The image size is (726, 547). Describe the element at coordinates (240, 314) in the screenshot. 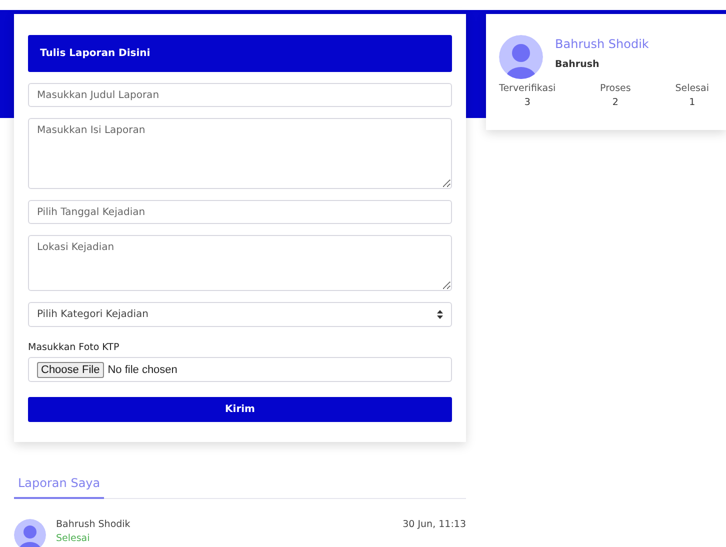

I see `category-dropdown: Pilih Kategori Kejadian` at that location.